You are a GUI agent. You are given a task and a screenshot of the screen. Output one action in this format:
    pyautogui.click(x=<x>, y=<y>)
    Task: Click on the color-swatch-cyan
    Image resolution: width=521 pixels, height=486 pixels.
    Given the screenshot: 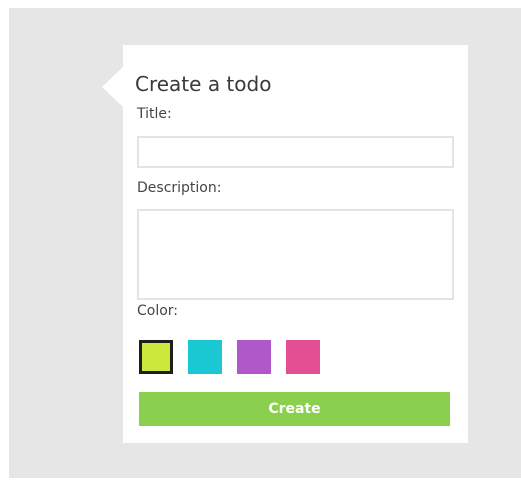 What is the action you would take?
    pyautogui.click(x=205, y=357)
    